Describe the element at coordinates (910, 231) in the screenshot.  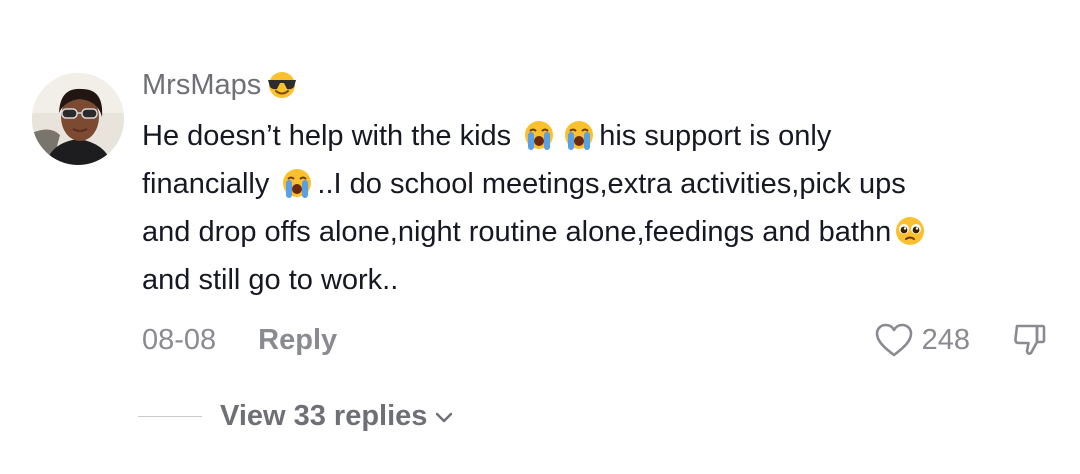
I see `pleading-face-emoji` at that location.